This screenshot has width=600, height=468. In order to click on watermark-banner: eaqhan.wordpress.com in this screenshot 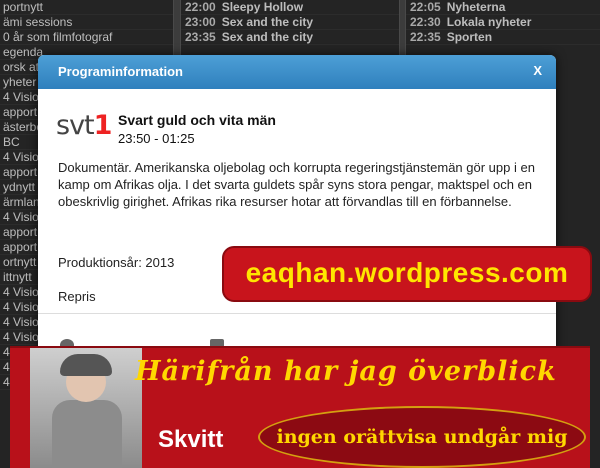, I will do `click(407, 274)`.